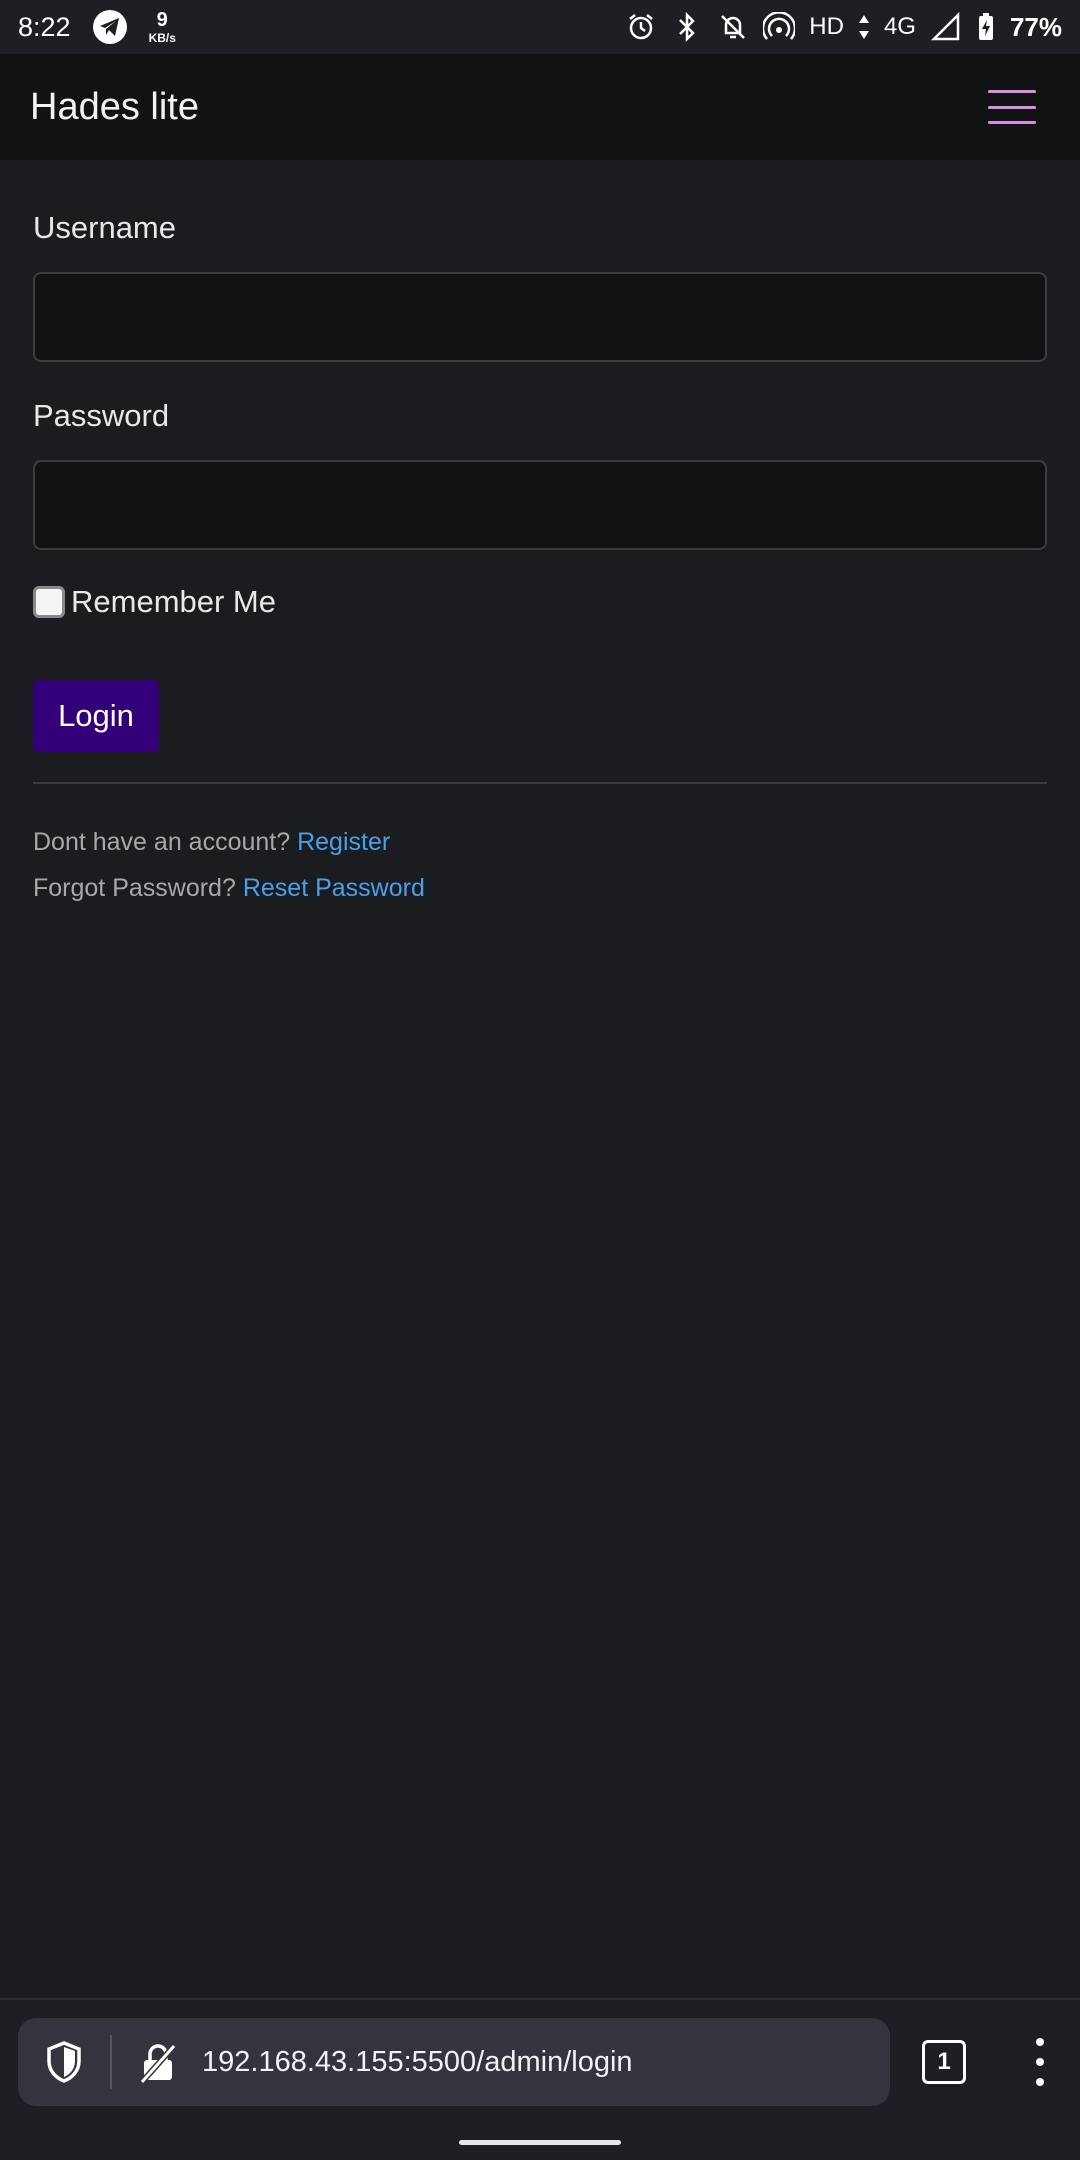  I want to click on password-input, so click(540, 505).